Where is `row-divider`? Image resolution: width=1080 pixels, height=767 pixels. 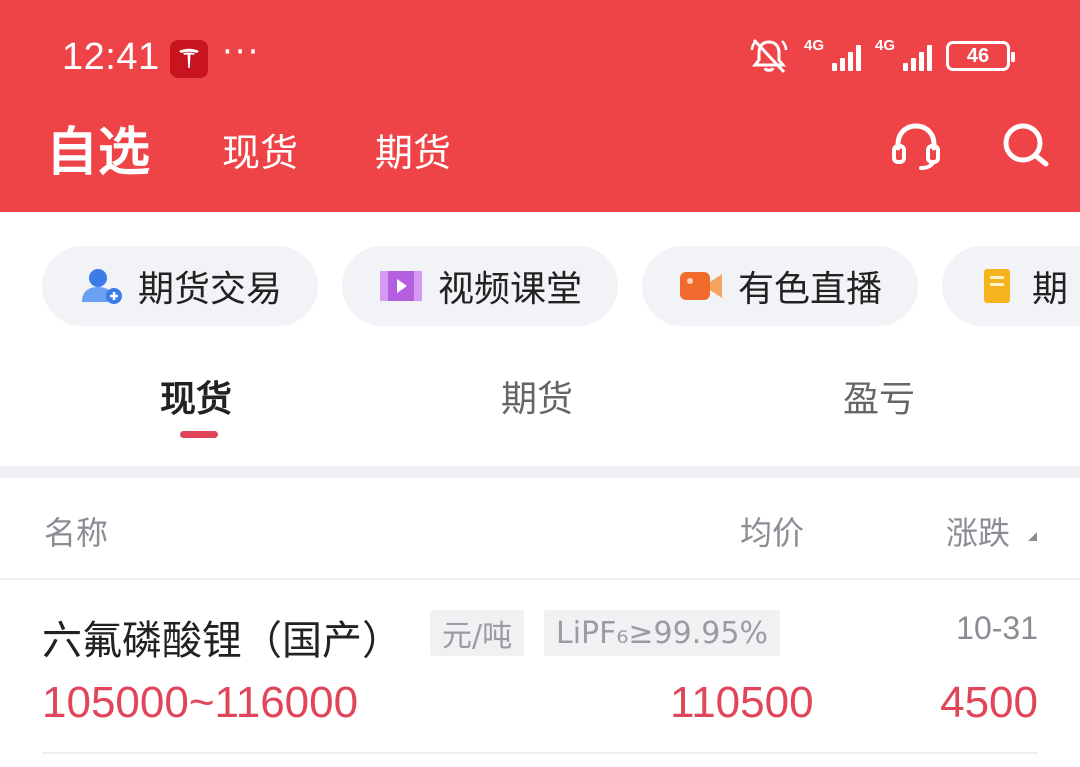
row-divider is located at coordinates (540, 753).